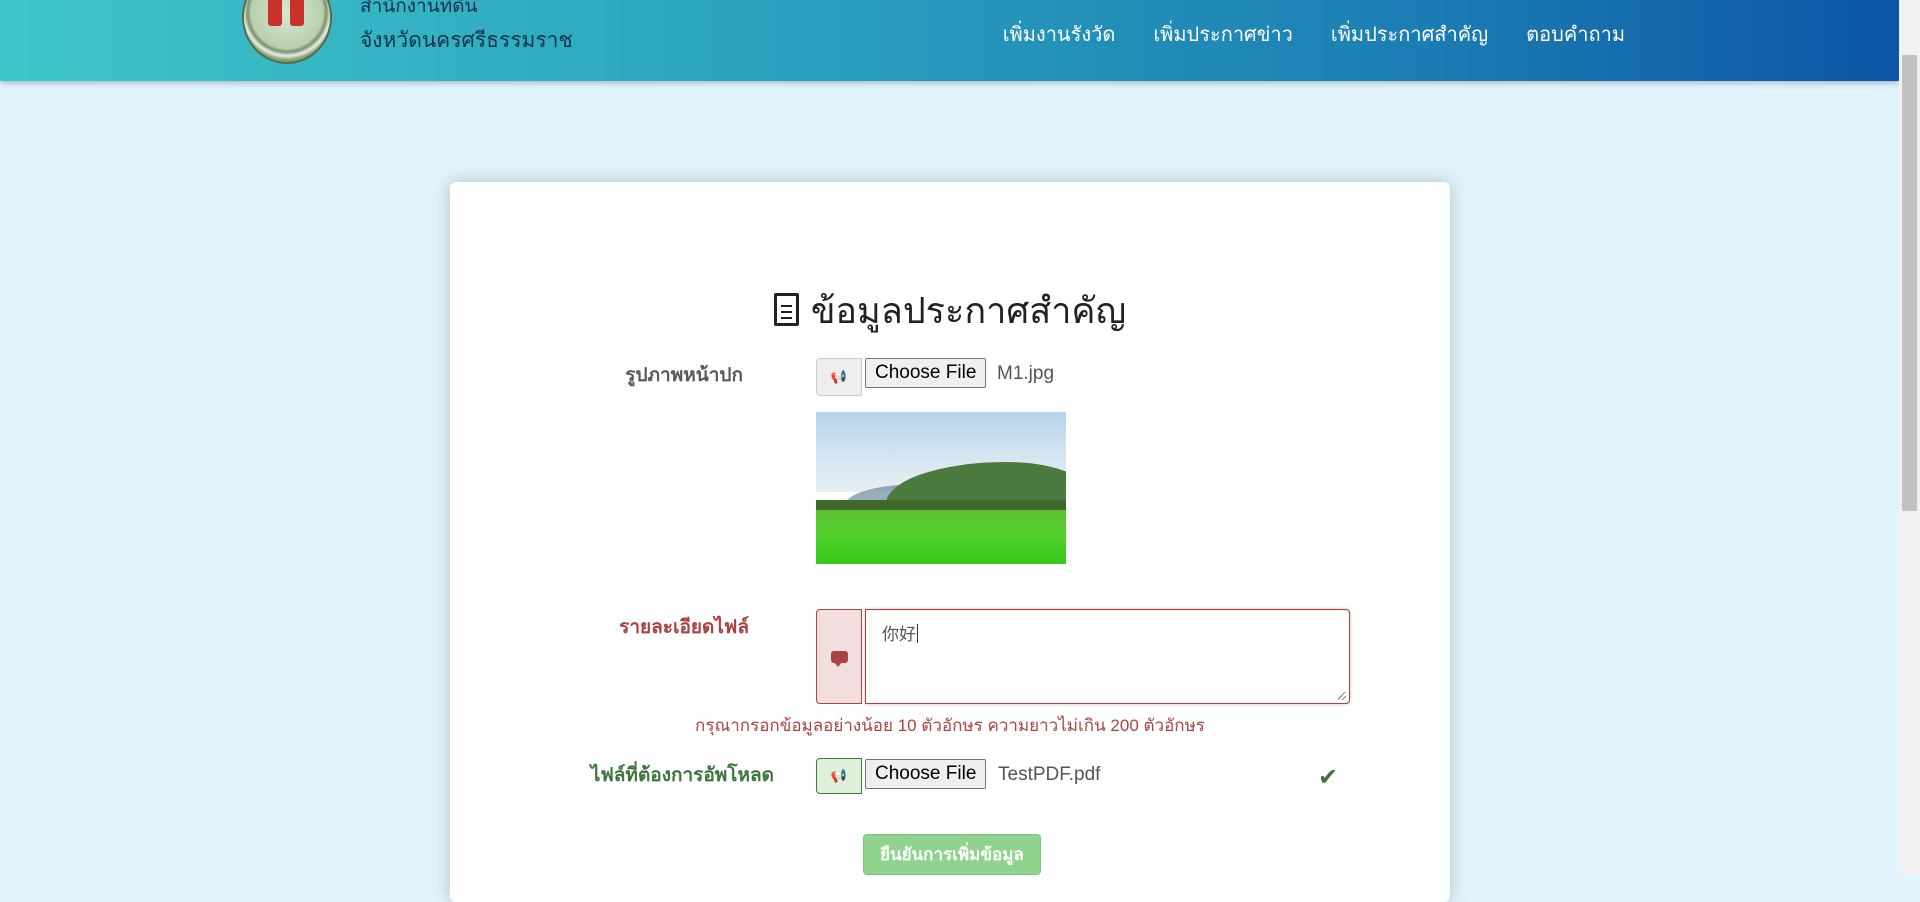 This screenshot has width=1920, height=902. Describe the element at coordinates (1026, 373) in the screenshot. I see `cover-file-name: M1.jpg` at that location.